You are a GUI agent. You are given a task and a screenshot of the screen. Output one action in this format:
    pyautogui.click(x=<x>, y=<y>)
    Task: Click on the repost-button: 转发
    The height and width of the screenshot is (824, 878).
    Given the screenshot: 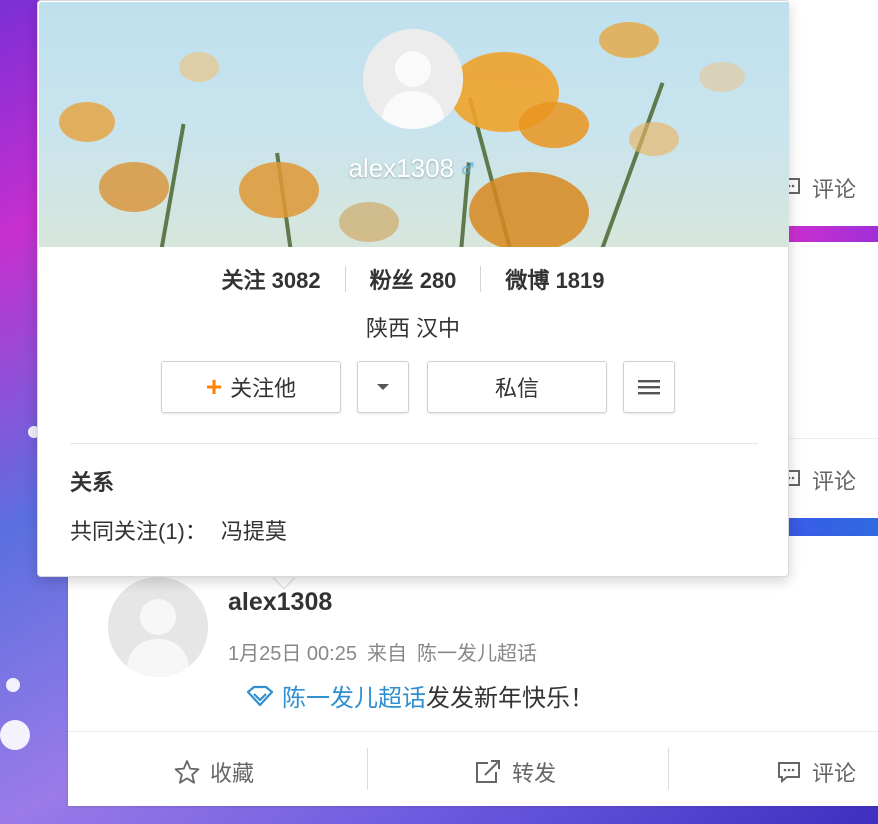 What is the action you would take?
    pyautogui.click(x=515, y=772)
    